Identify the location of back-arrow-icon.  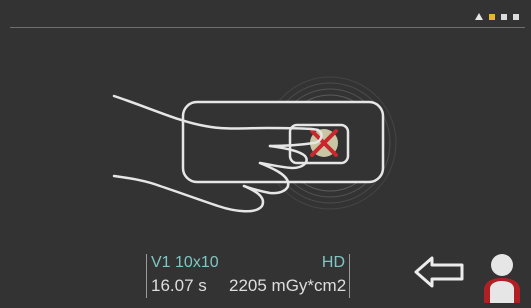
(439, 272).